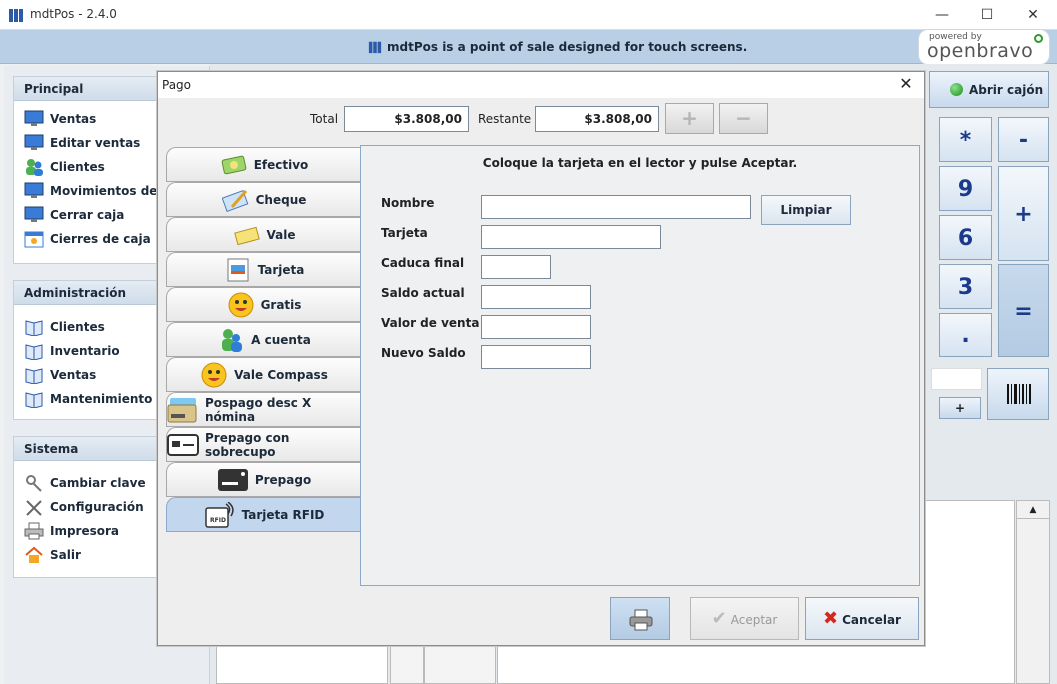 This screenshot has width=1057, height=684. Describe the element at coordinates (238, 270) in the screenshot. I see `card-icon` at that location.